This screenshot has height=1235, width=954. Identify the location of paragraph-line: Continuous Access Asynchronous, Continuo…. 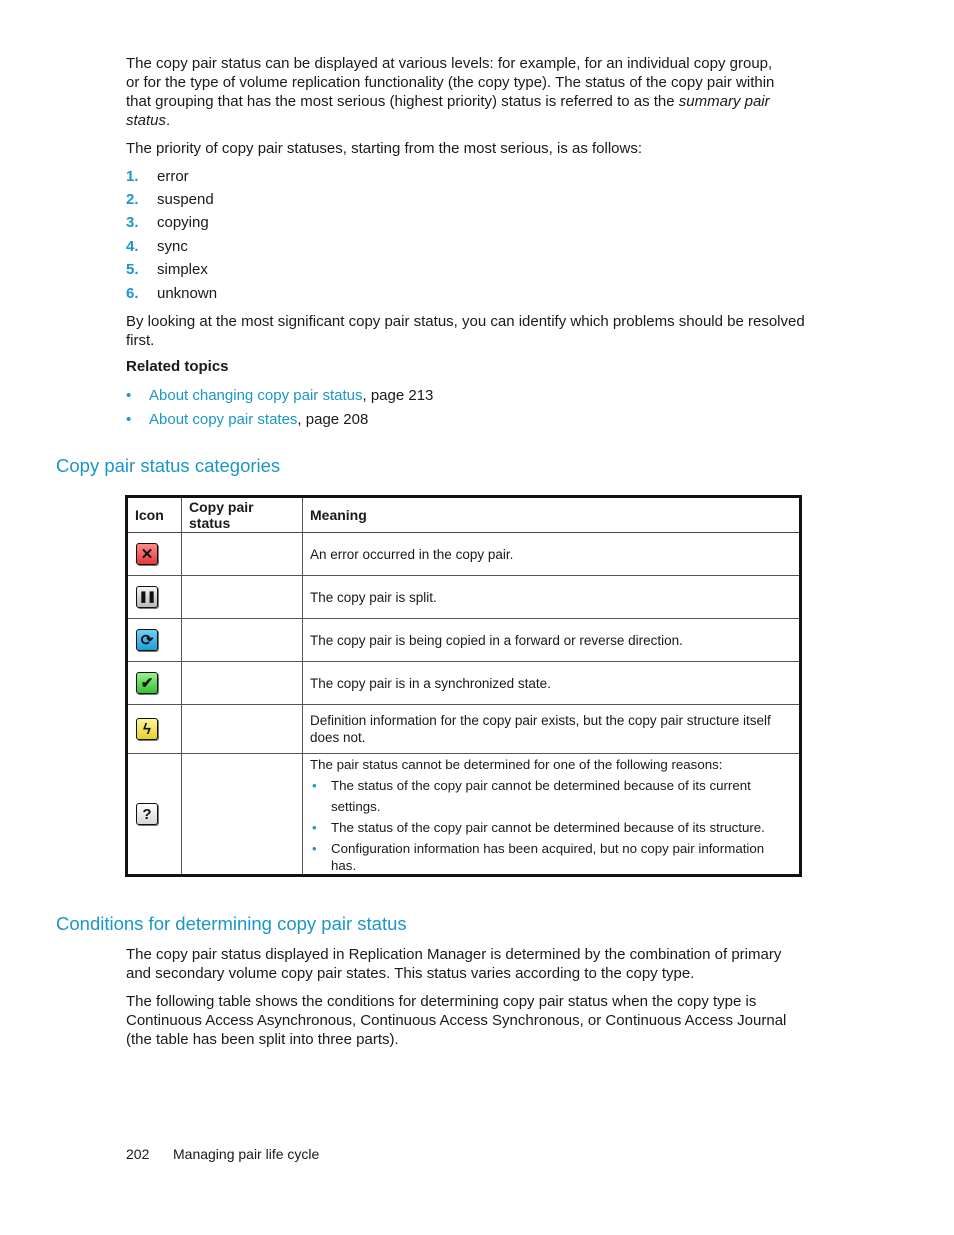
(456, 1020).